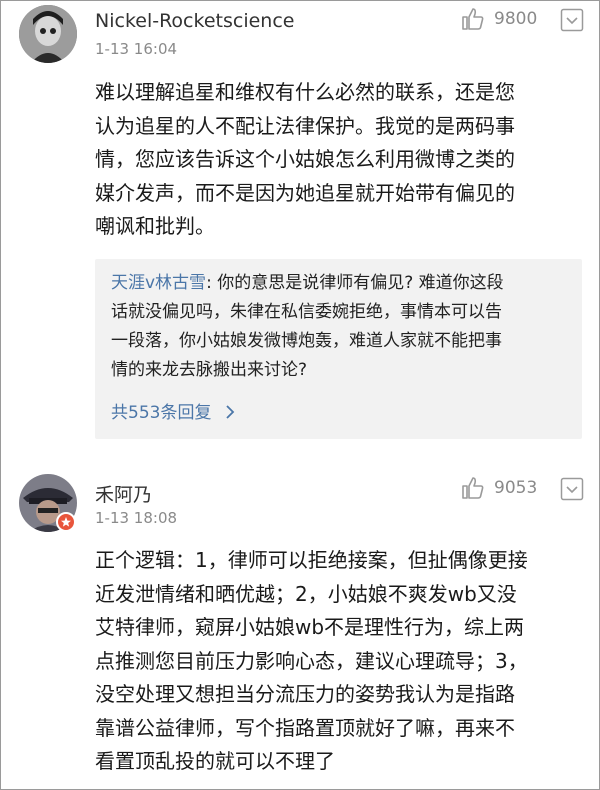  I want to click on chevron-right-icon, so click(230, 412).